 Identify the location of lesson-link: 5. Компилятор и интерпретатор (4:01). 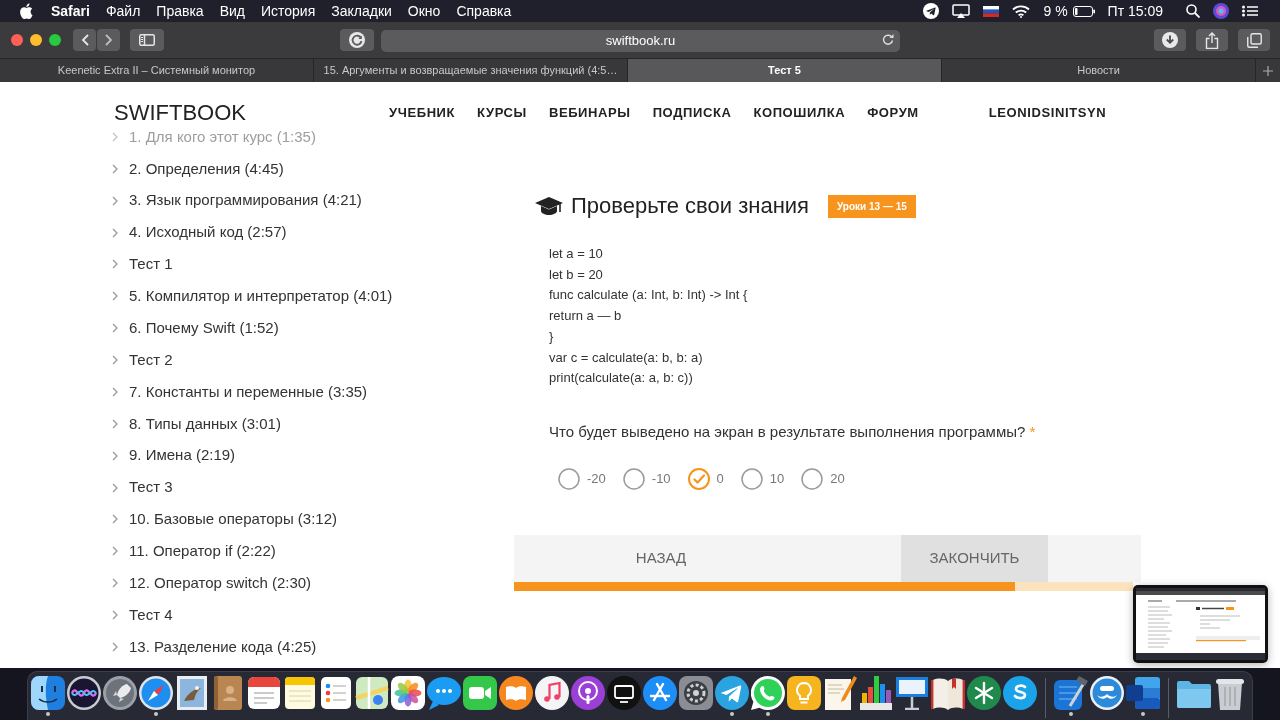
(261, 296).